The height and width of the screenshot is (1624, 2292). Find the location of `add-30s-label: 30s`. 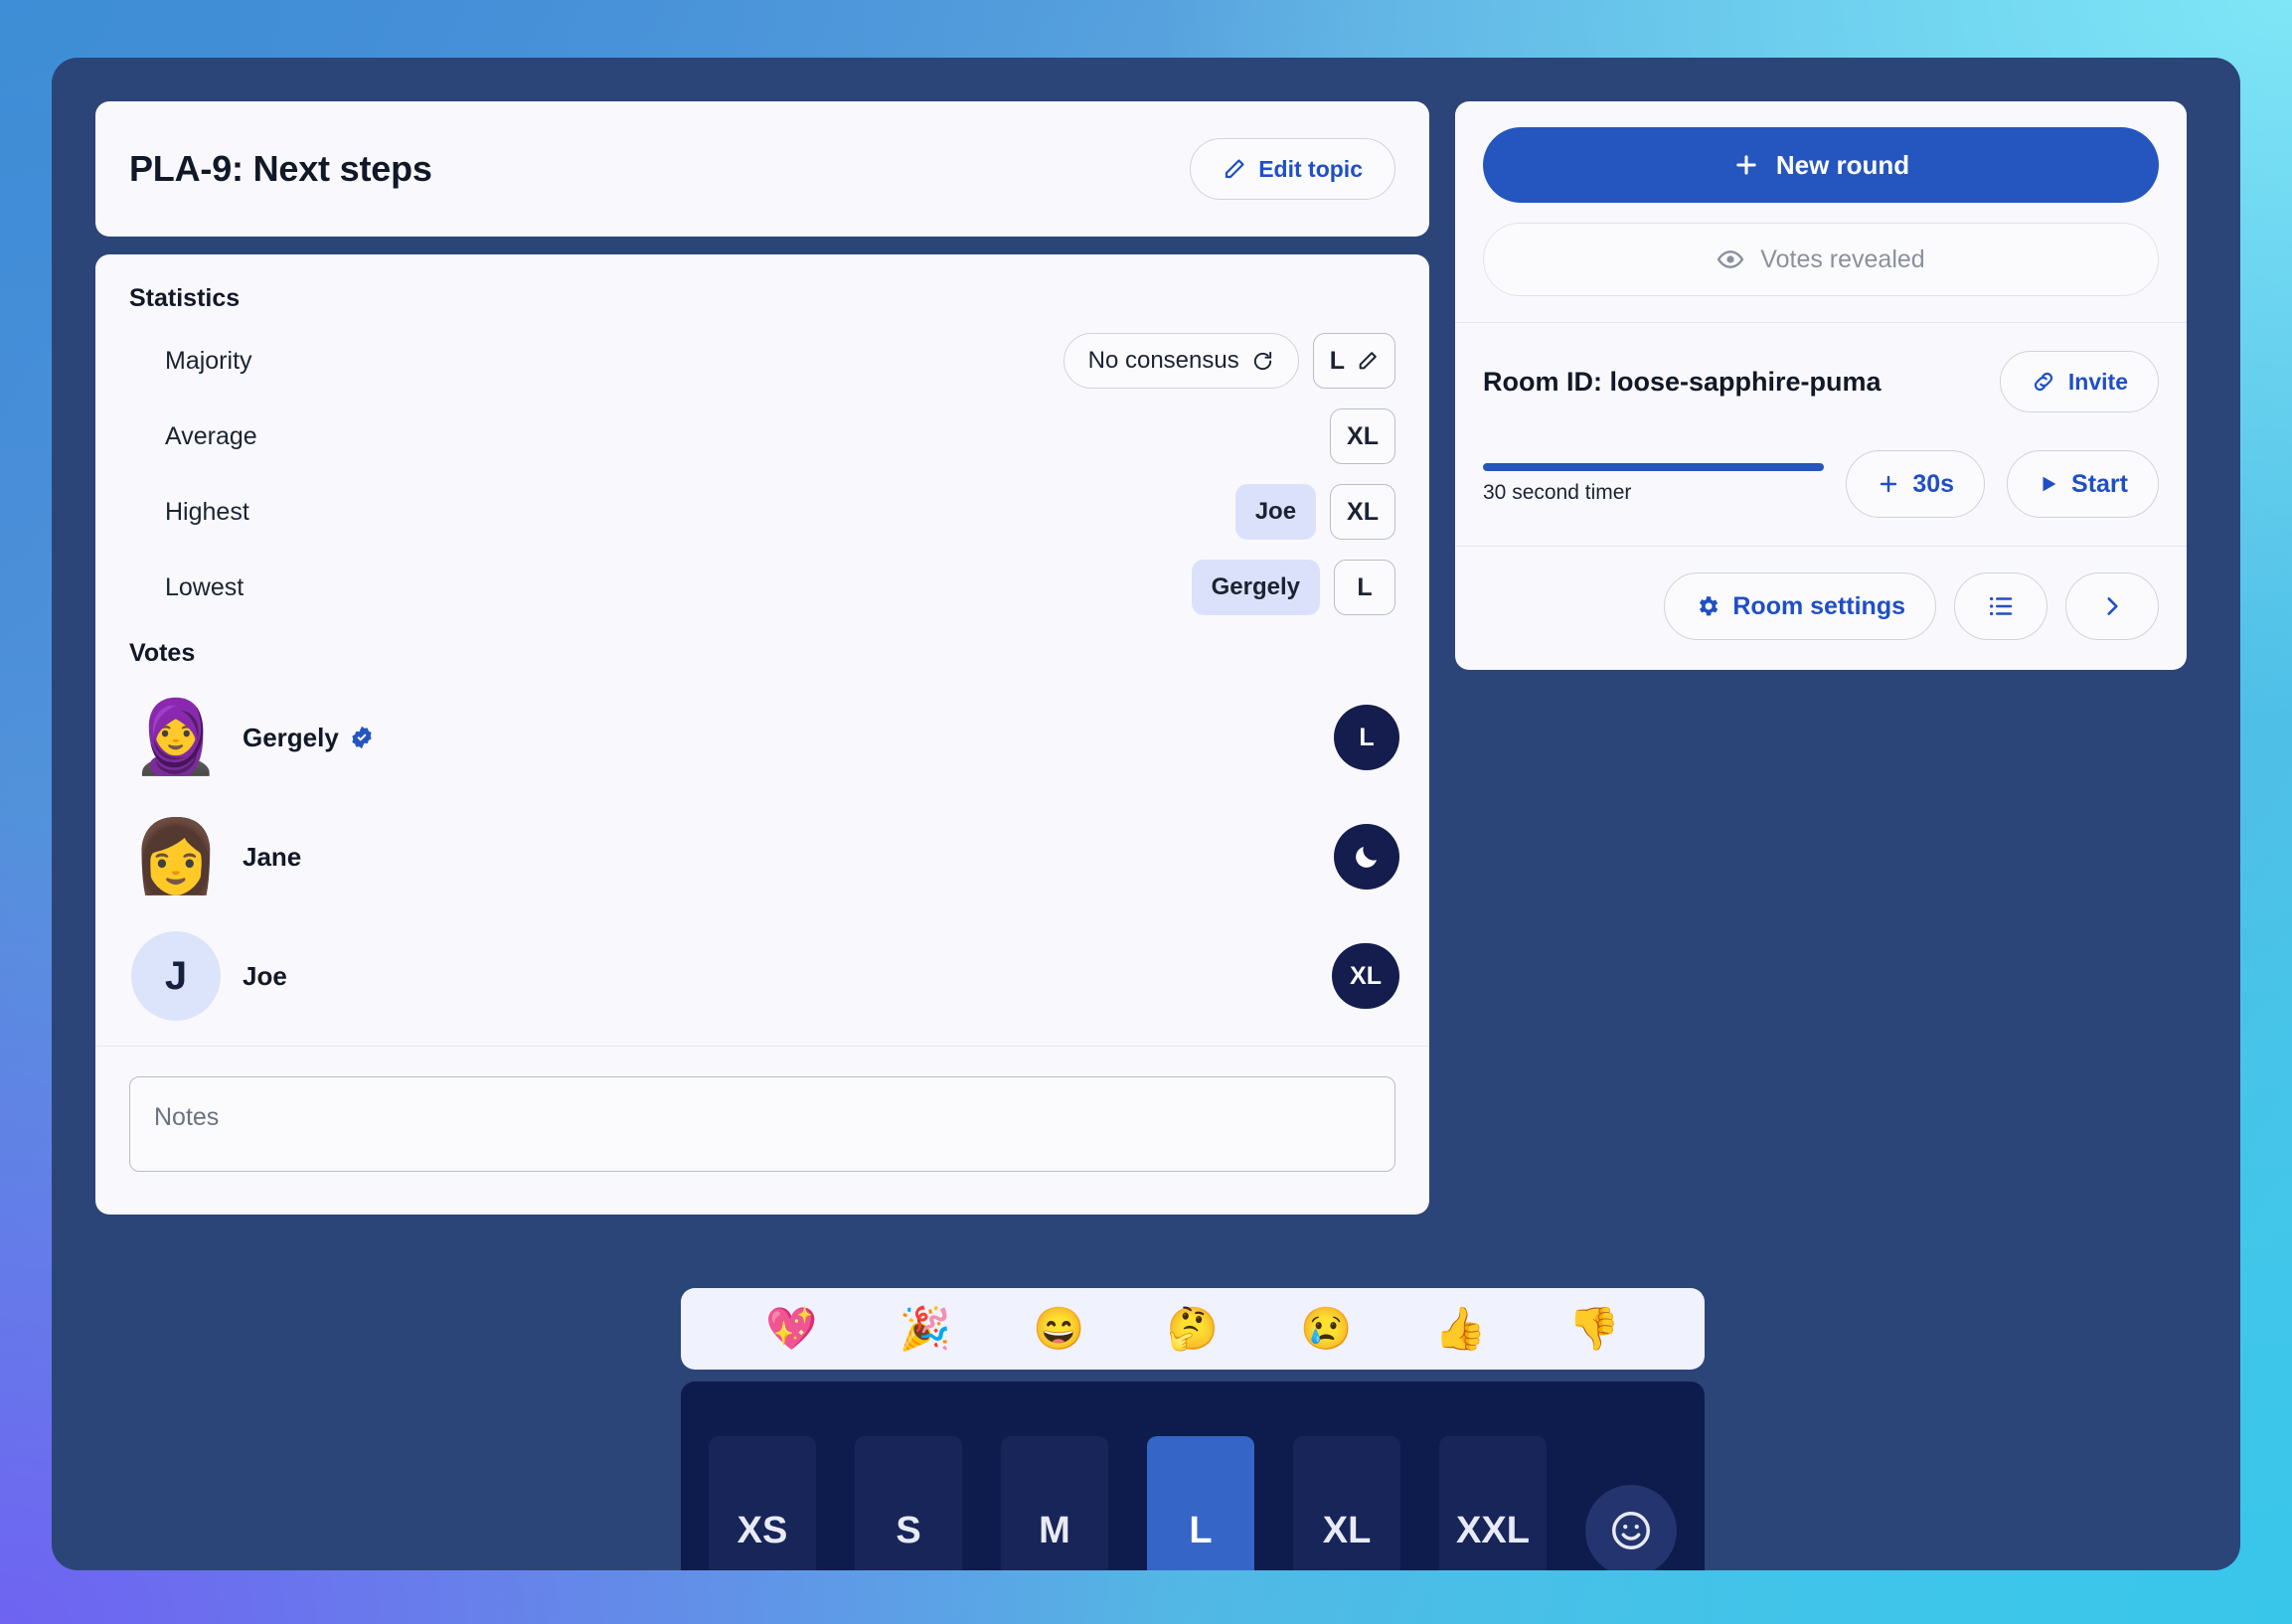

add-30s-label: 30s is located at coordinates (1934, 483).